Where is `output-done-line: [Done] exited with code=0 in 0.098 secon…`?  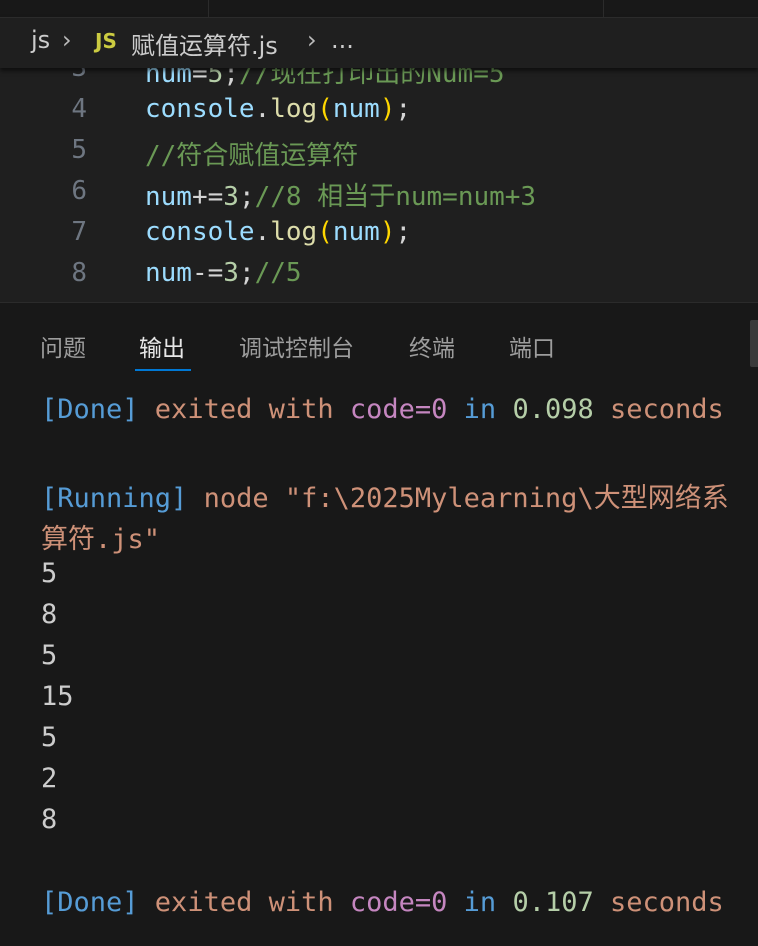 output-done-line: [Done] exited with code=0 in 0.098 secon… is located at coordinates (382, 414).